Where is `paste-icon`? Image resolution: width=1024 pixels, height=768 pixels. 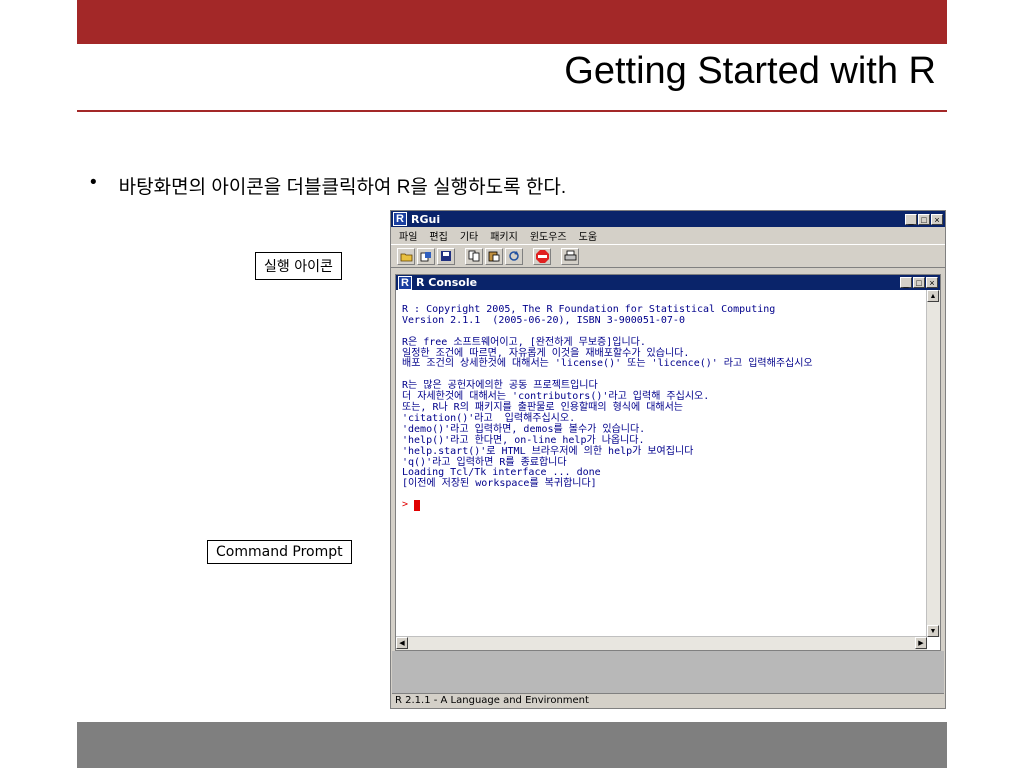 paste-icon is located at coordinates (494, 256).